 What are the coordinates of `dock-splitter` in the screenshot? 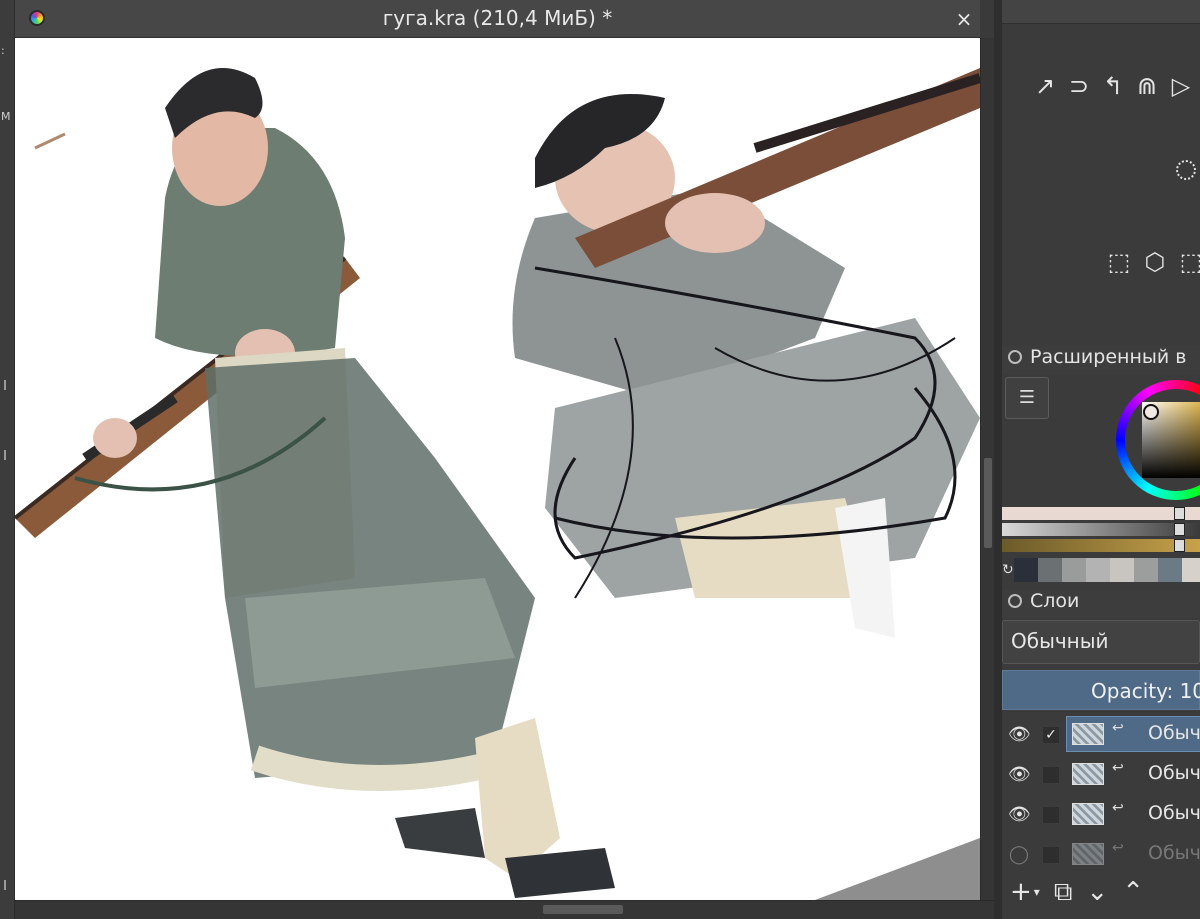 It's located at (998, 459).